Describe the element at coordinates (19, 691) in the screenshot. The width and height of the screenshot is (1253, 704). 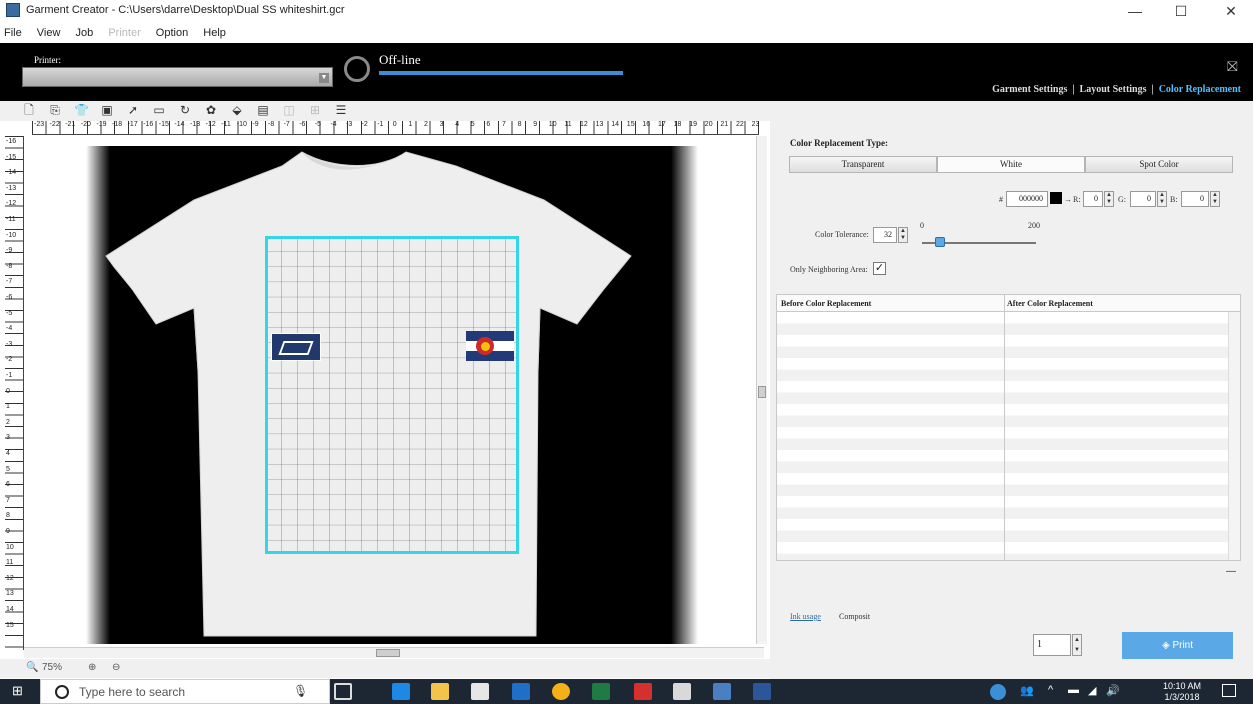
I see `windows-start-icon: ⊞` at that location.